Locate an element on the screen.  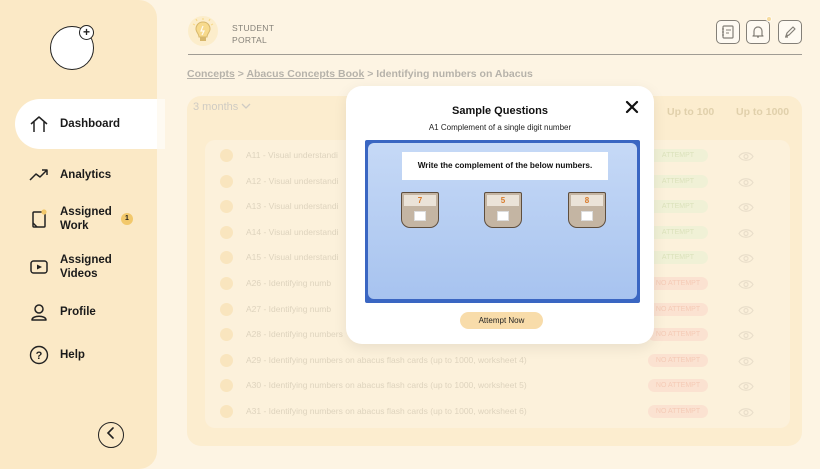
number-cup: 5 is located at coordinates (503, 210).